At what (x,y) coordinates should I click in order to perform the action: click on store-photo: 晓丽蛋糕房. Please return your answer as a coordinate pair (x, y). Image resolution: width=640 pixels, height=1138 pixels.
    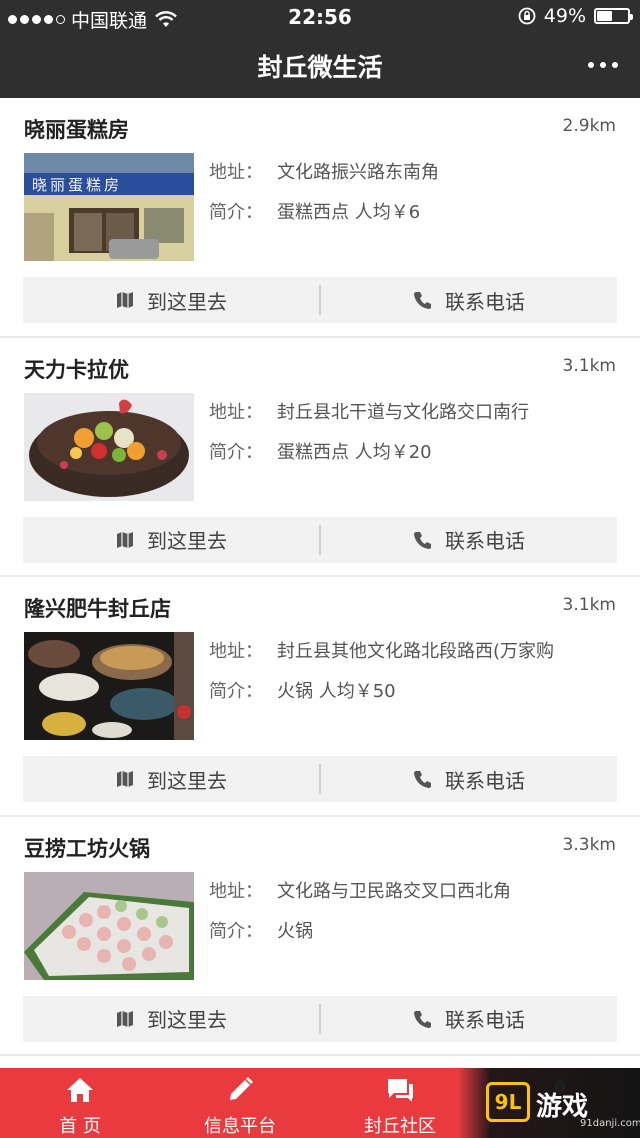
    Looking at the image, I should click on (109, 207).